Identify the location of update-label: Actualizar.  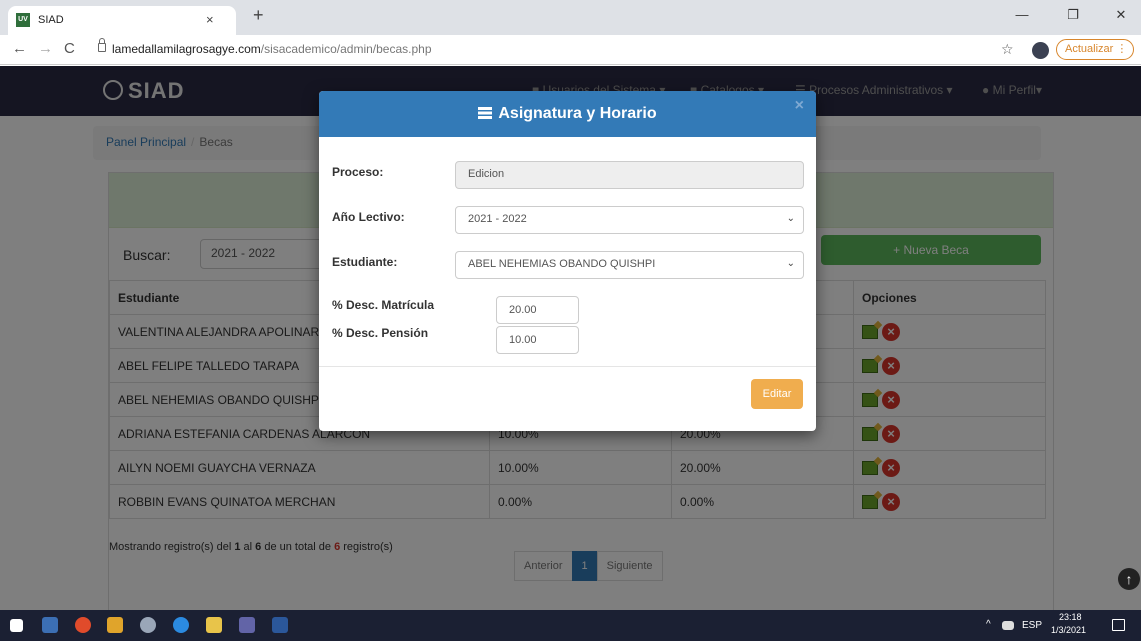
(1089, 49).